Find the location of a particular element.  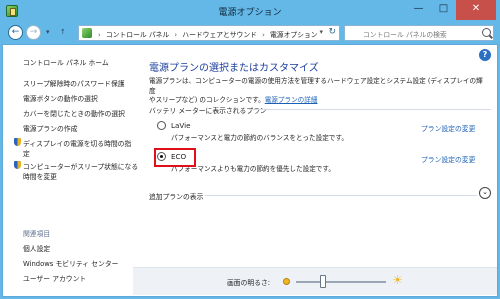

search-placeholder: コントロール パネルの検索 is located at coordinates (405, 35).